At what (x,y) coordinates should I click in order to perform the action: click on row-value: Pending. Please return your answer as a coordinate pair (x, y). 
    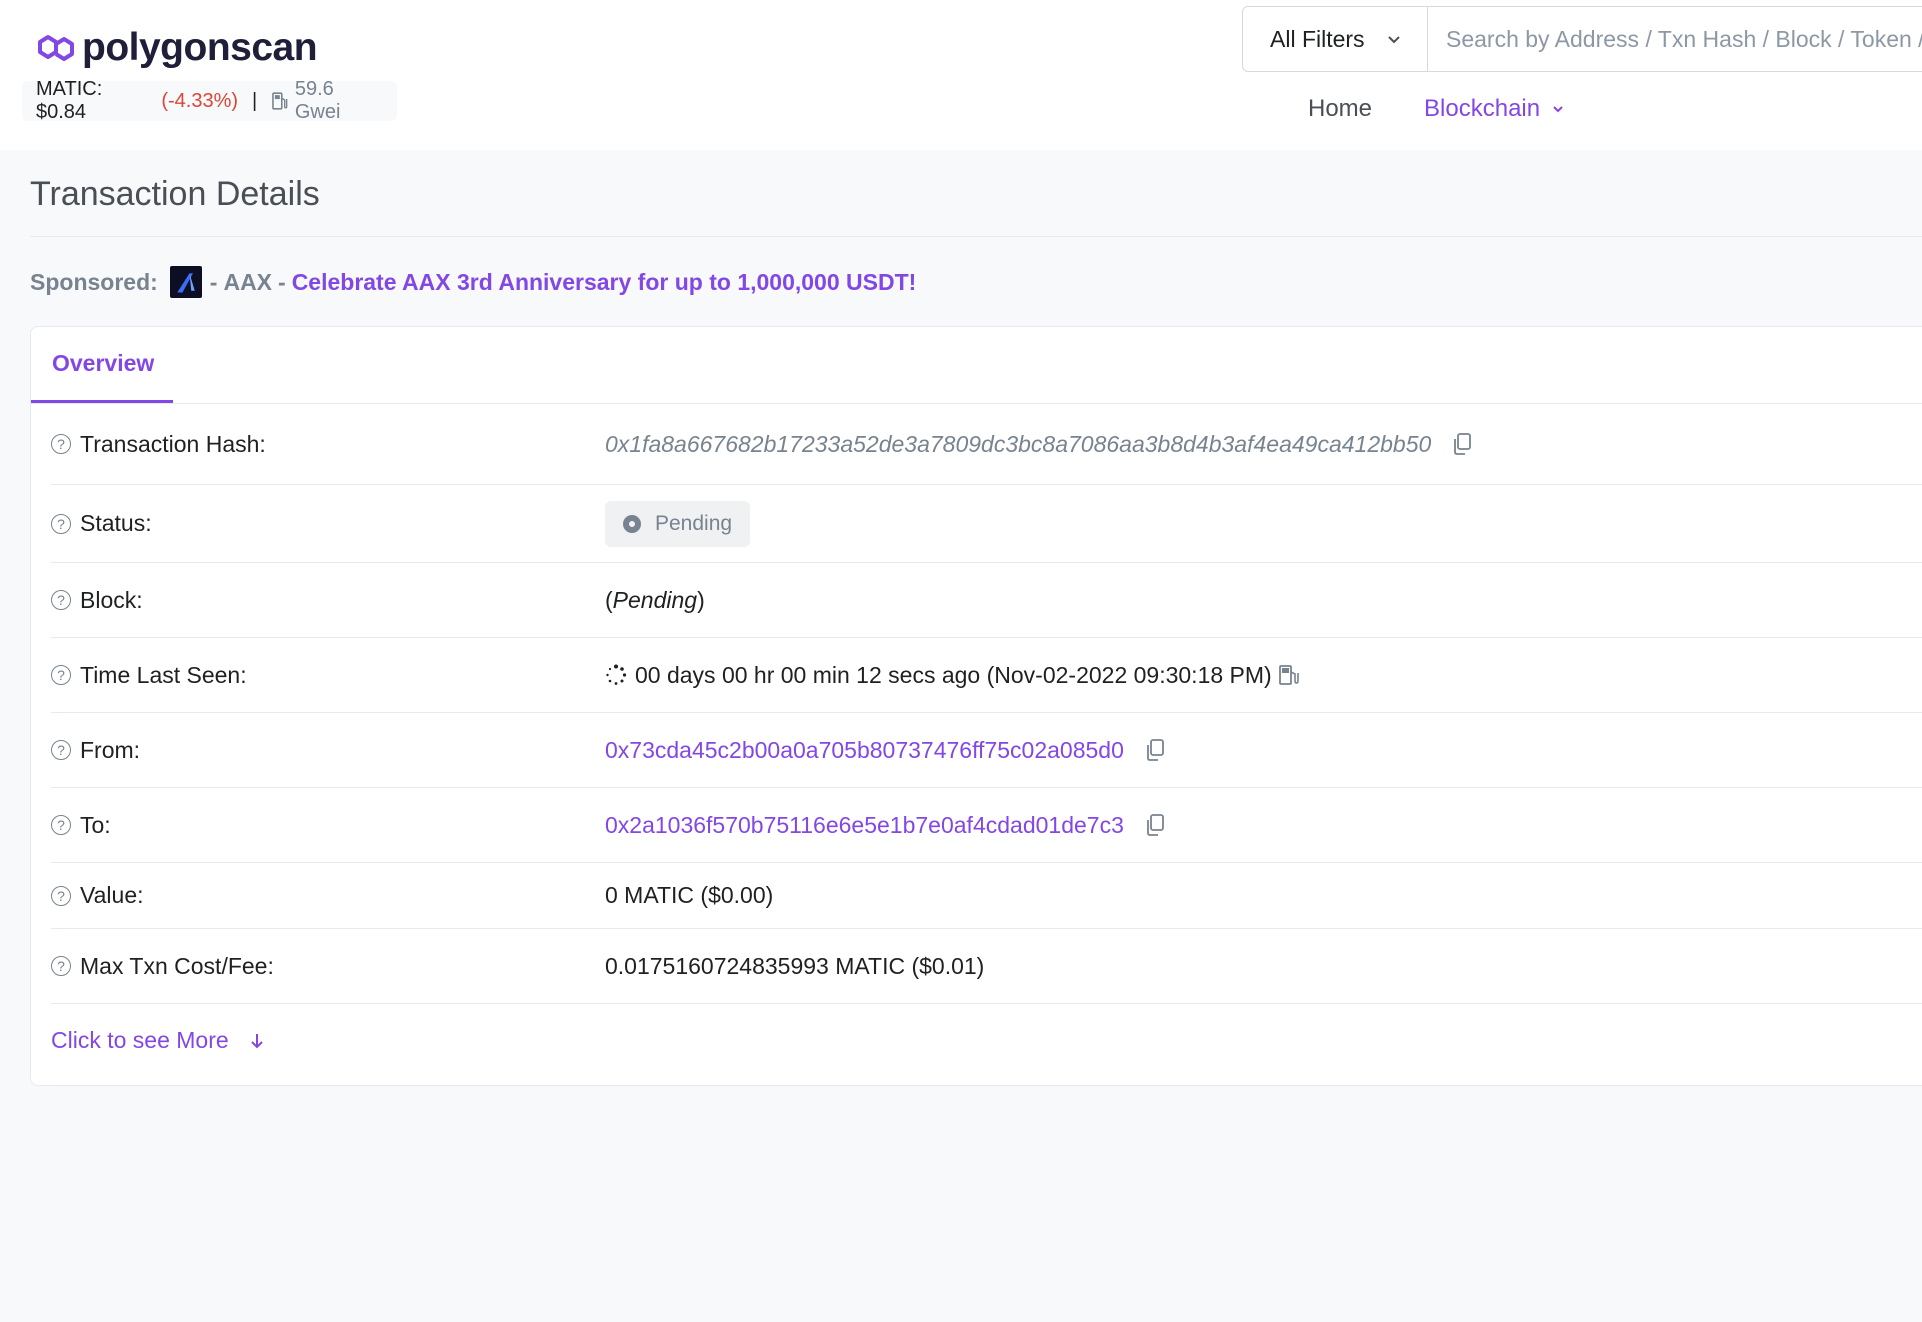
    Looking at the image, I should click on (678, 523).